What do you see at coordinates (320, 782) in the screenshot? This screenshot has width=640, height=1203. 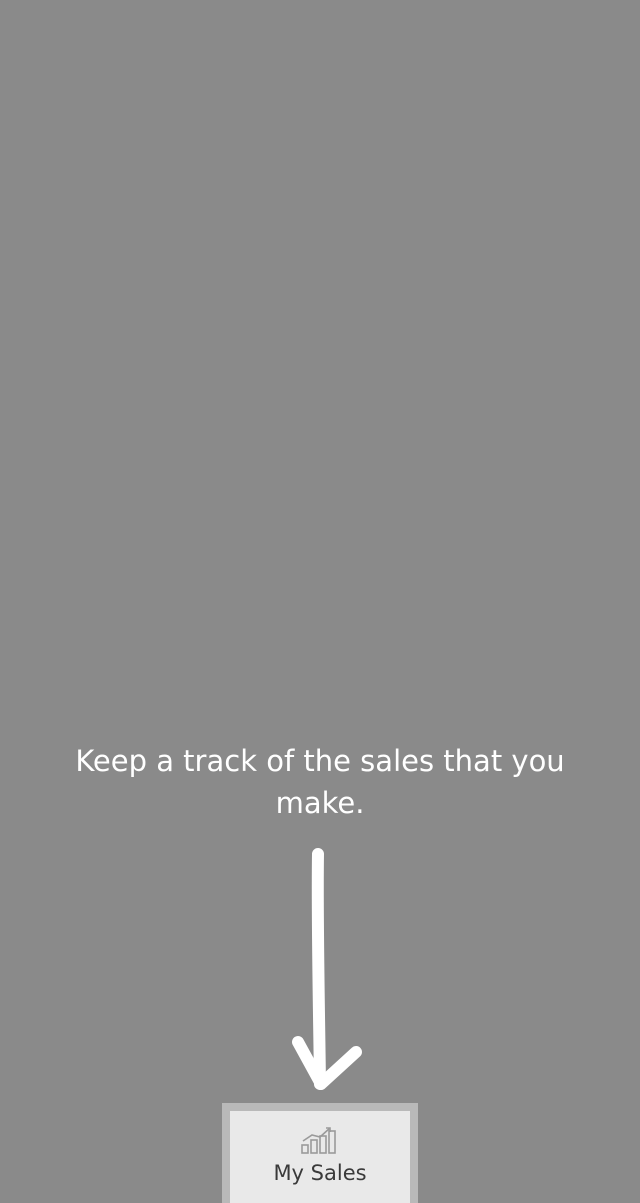 I see `onboarding-tip-text: Keep a track of the sales that you make.` at bounding box center [320, 782].